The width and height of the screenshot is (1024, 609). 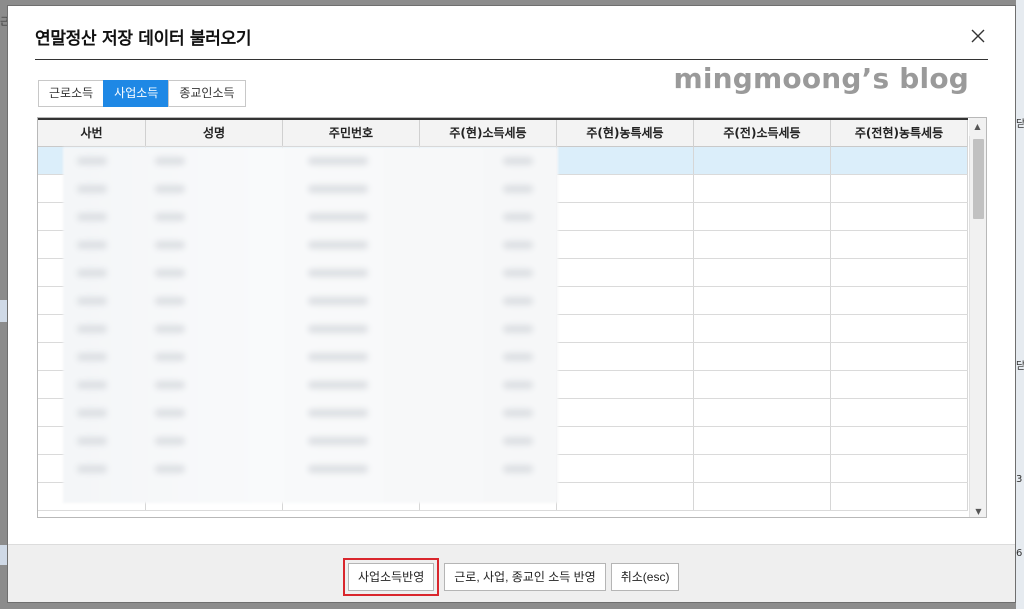 I want to click on scroll-down-icon: ▼, so click(x=978, y=511).